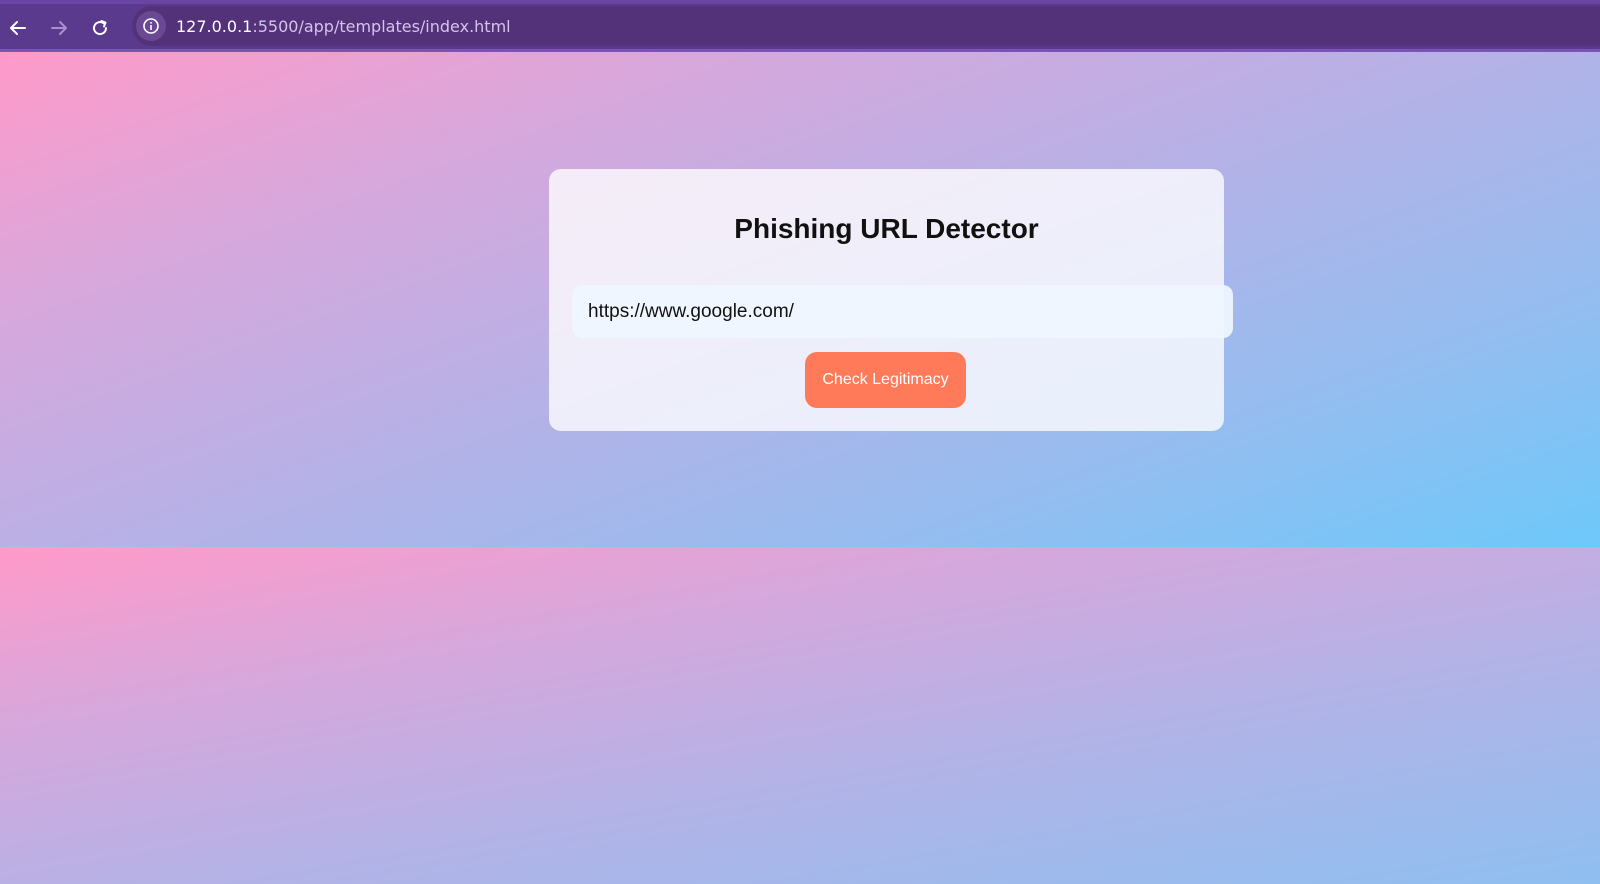  What do you see at coordinates (151, 26) in the screenshot?
I see `info-icon` at bounding box center [151, 26].